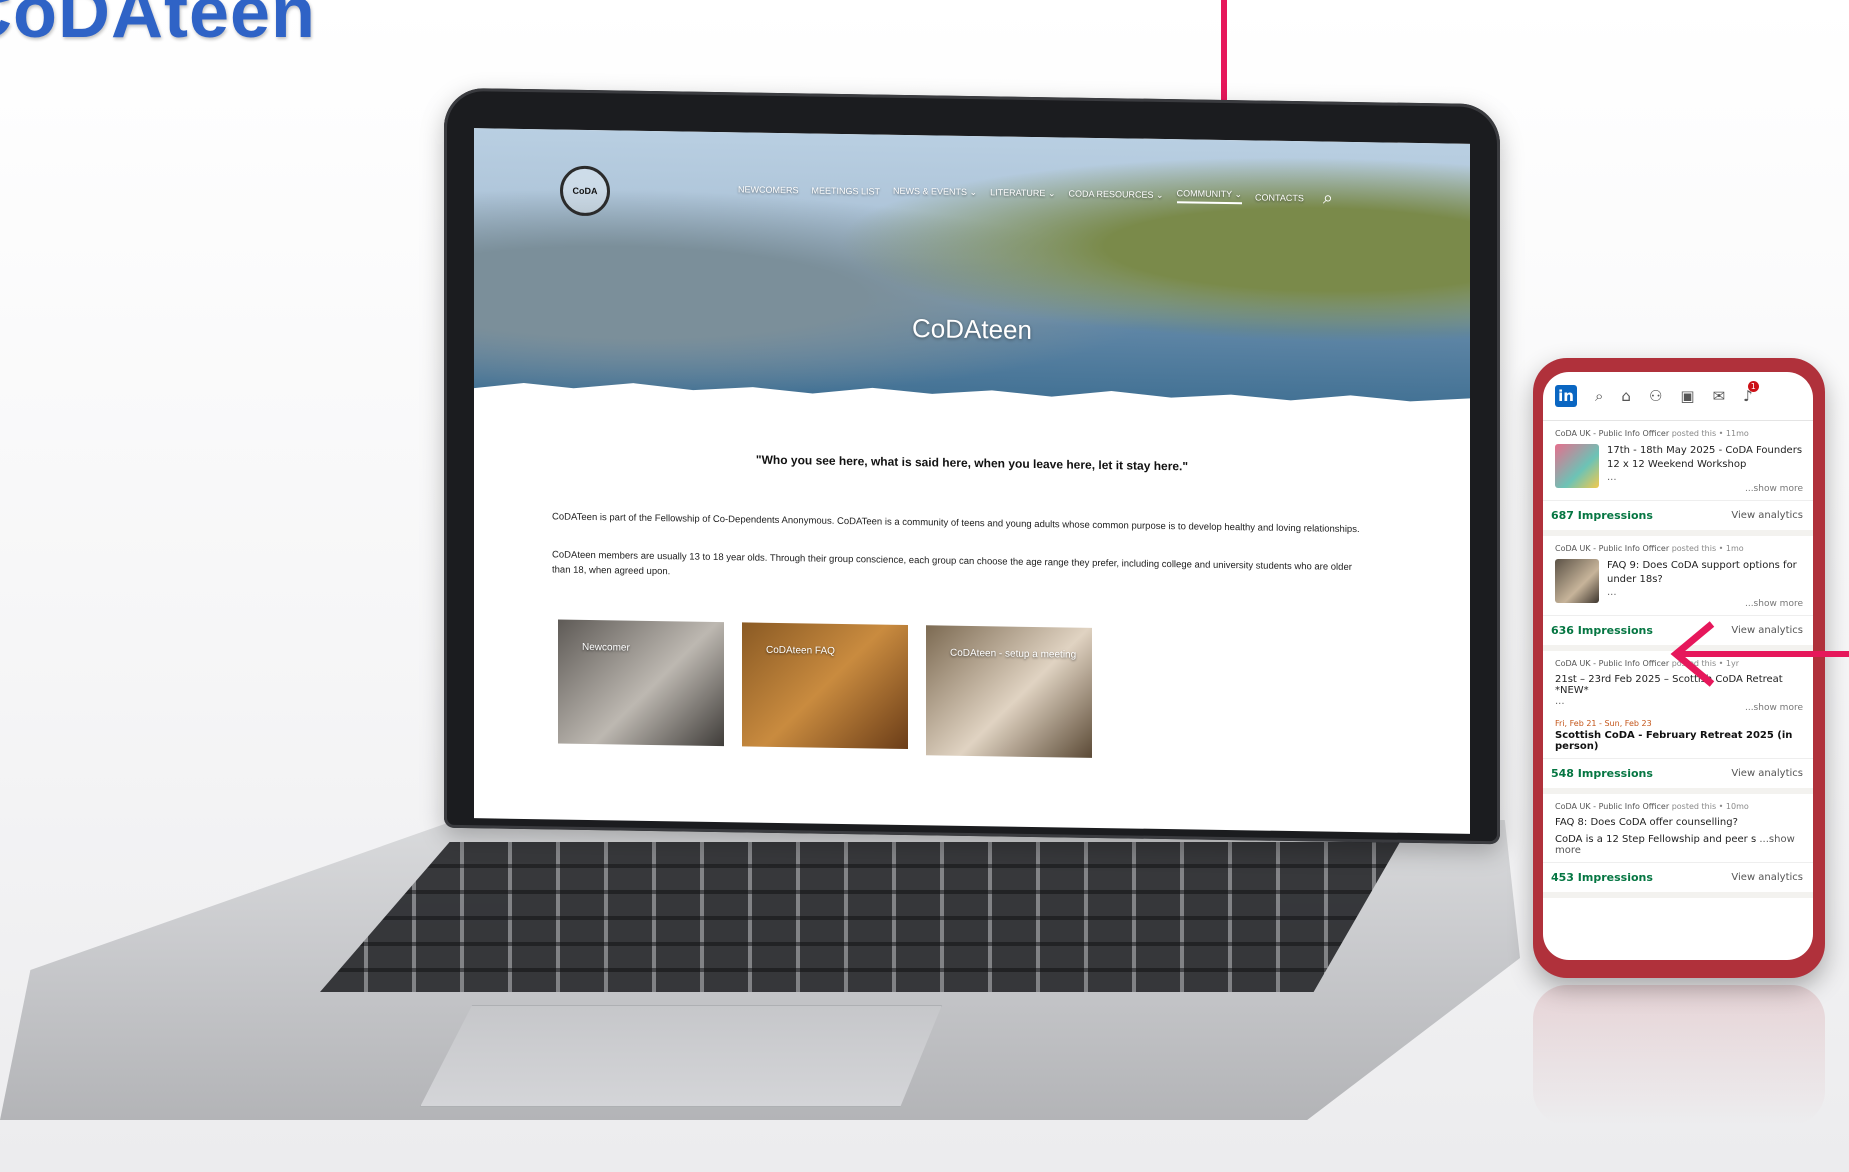  What do you see at coordinates (1655, 396) in the screenshot?
I see `network-icon: ⚇` at bounding box center [1655, 396].